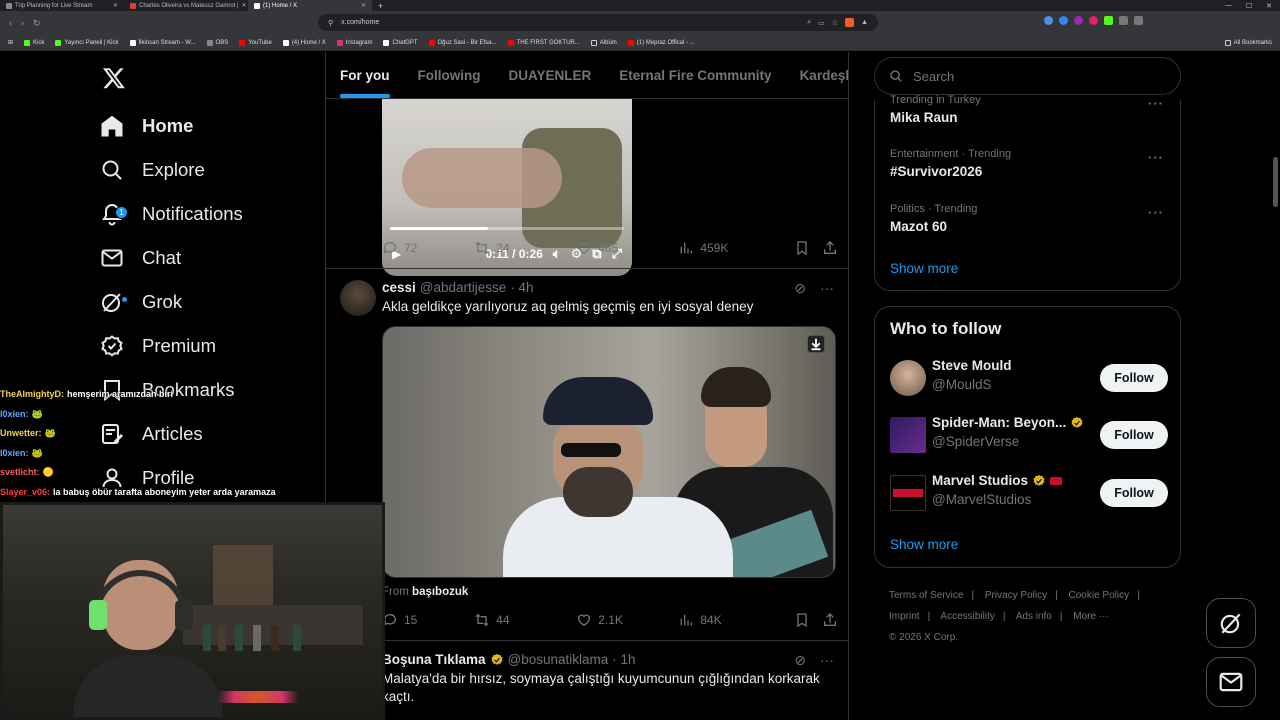 The image size is (1280, 720). I want to click on nav-grok: Grok, so click(141, 302).